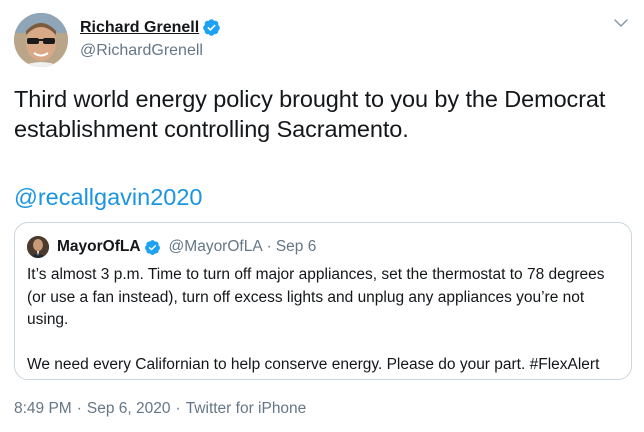 This screenshot has width=644, height=432. What do you see at coordinates (152, 247) in the screenshot?
I see `quoted-verified-badge-icon` at bounding box center [152, 247].